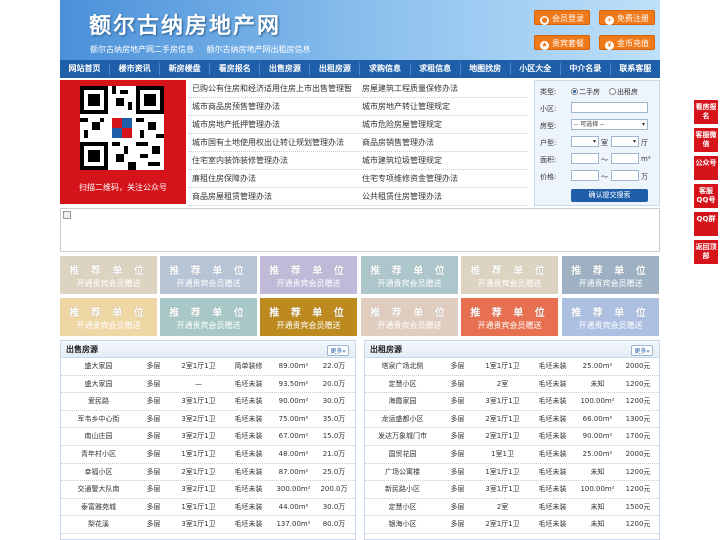 This screenshot has height=540, width=720. What do you see at coordinates (208, 385) in the screenshot?
I see `table-row: 盛大家园 多层 — 毛坯未装 93.50m² 20.0万` at bounding box center [208, 385].